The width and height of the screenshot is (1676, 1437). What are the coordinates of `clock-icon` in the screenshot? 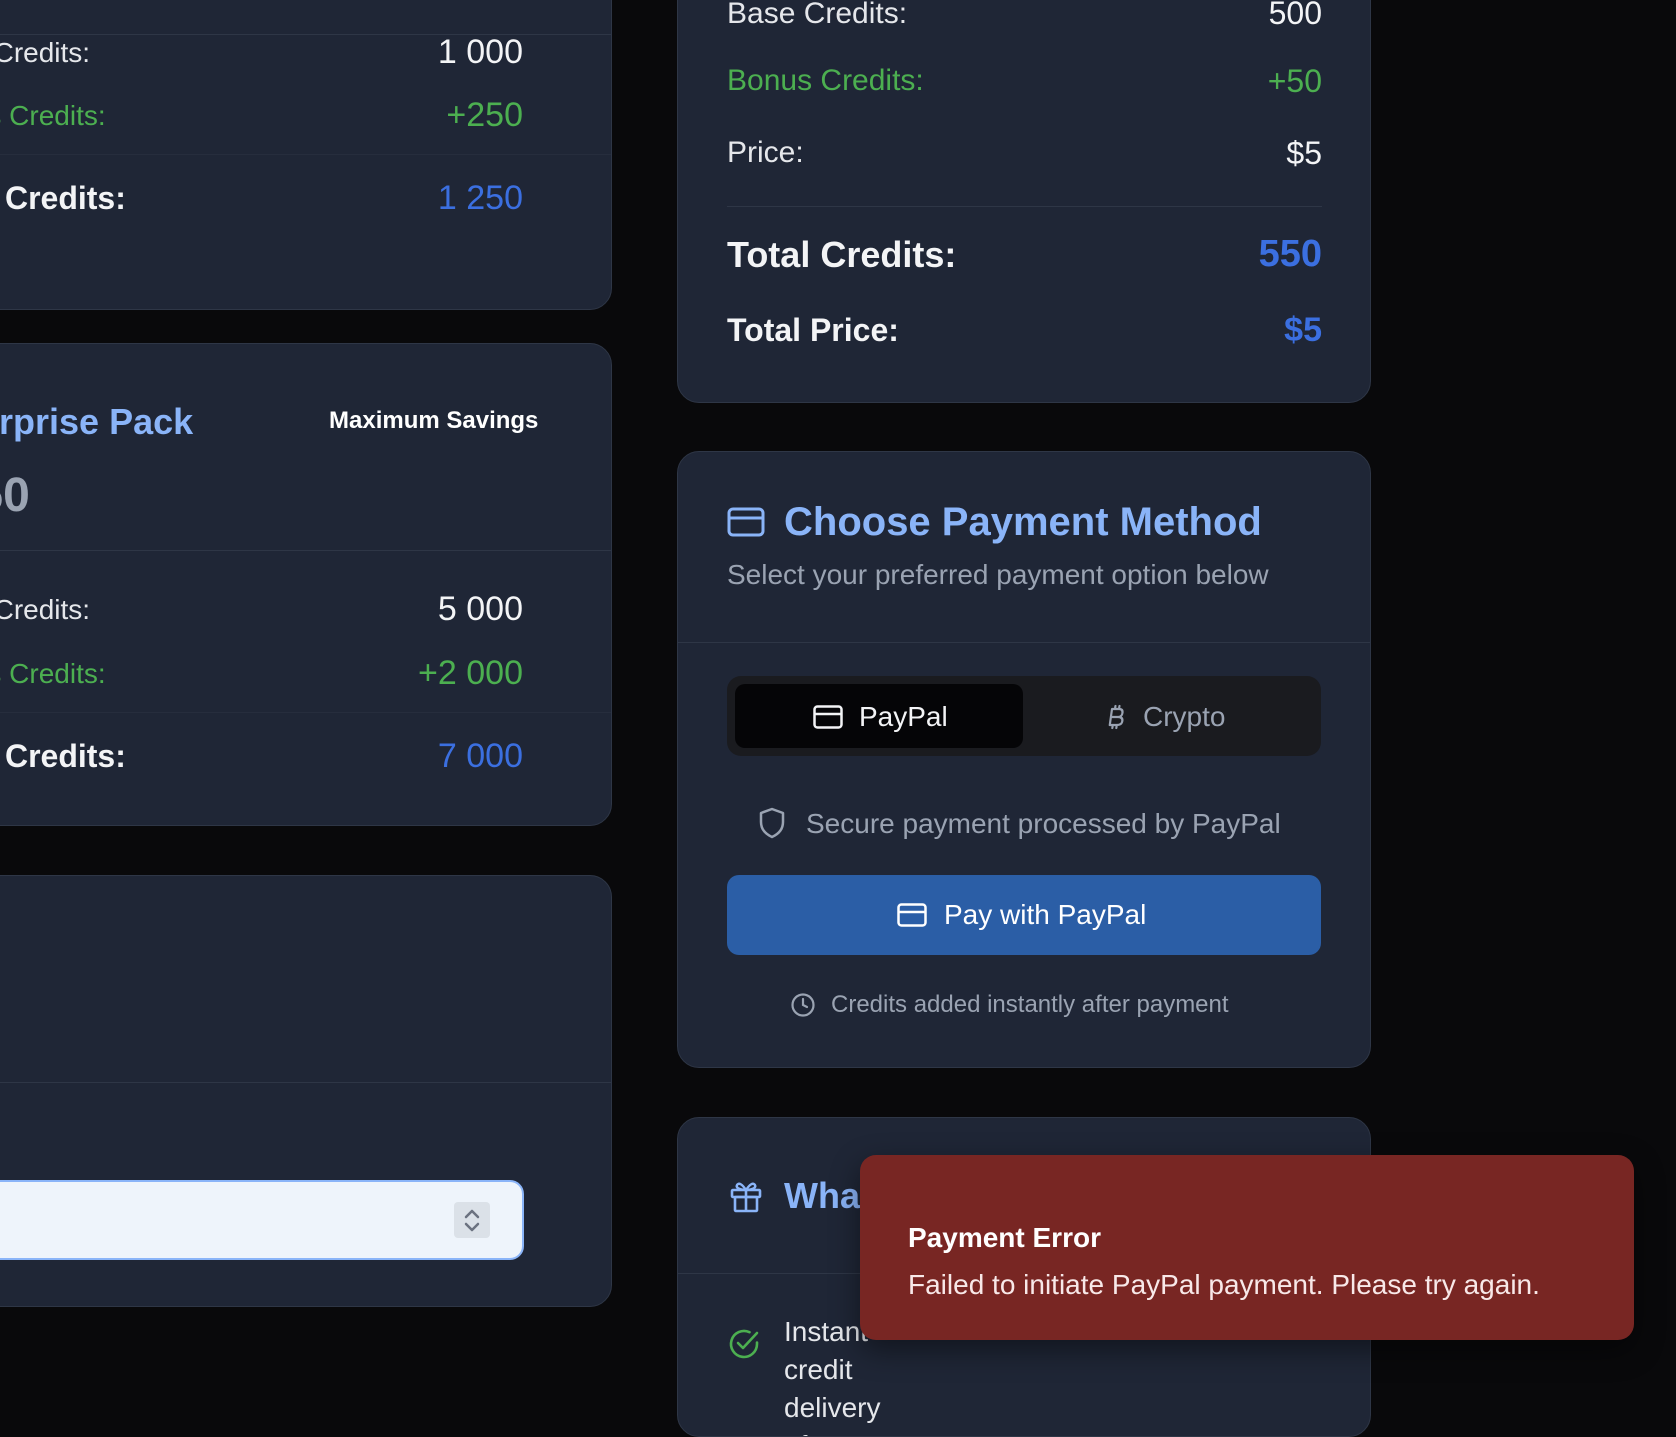 It's located at (803, 1005).